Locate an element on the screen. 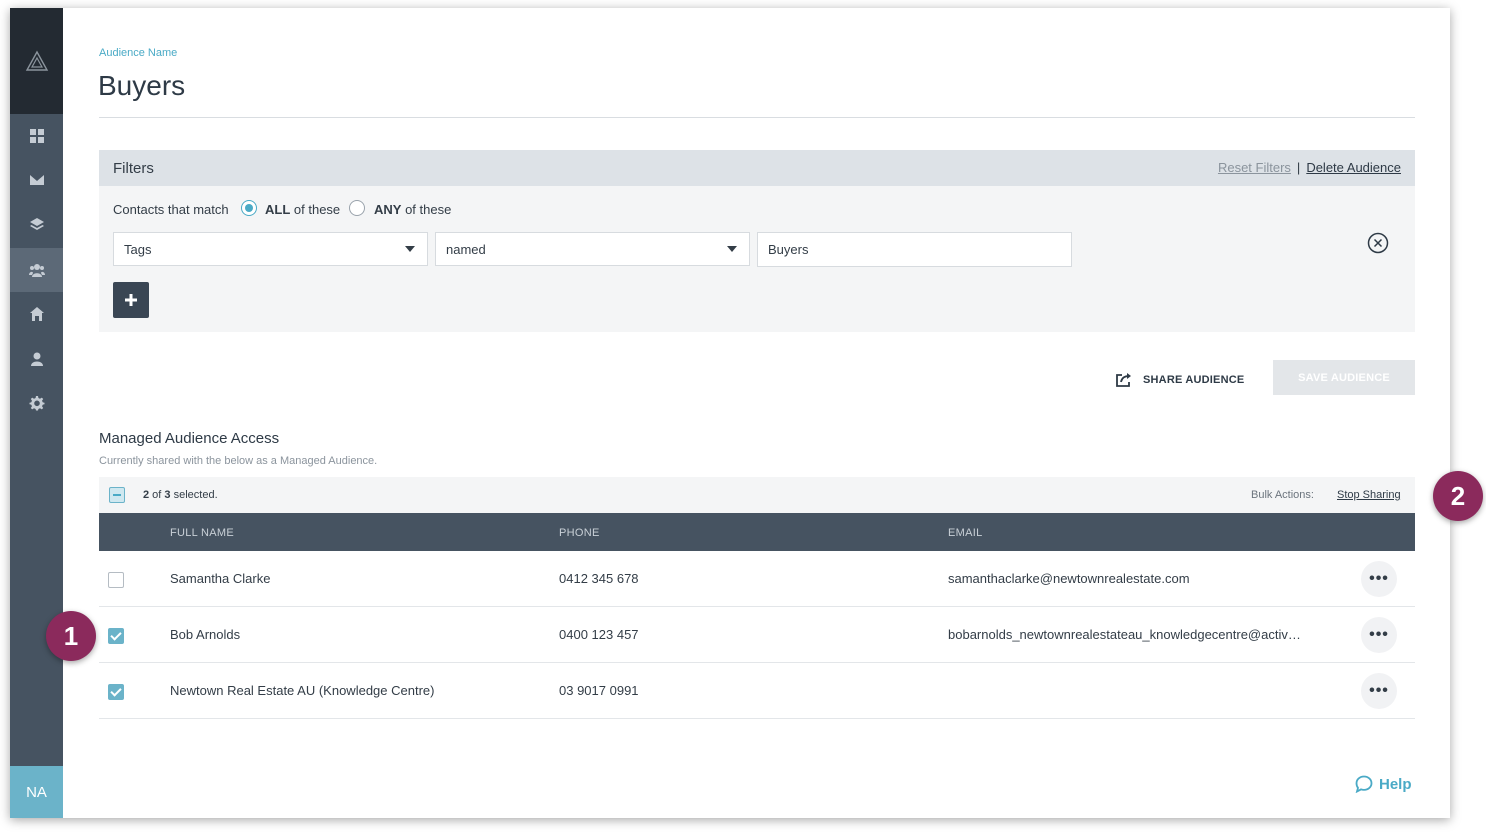  filter-operator-select: named is located at coordinates (592, 249).